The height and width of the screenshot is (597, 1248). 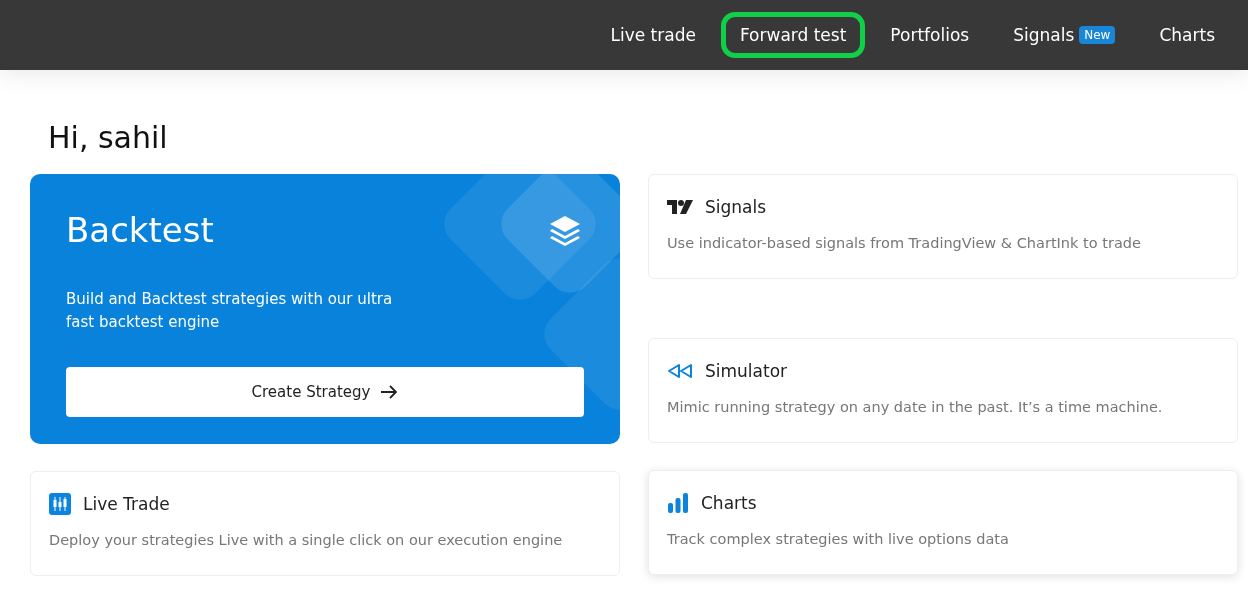 What do you see at coordinates (678, 503) in the screenshot?
I see `bar-chart-icon` at bounding box center [678, 503].